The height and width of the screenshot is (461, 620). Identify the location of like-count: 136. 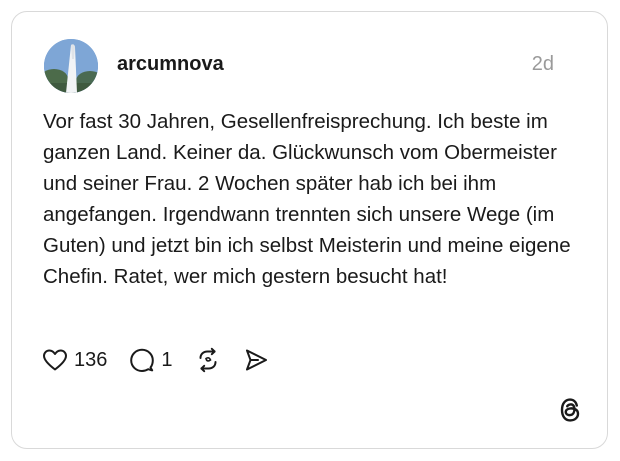
(91, 360).